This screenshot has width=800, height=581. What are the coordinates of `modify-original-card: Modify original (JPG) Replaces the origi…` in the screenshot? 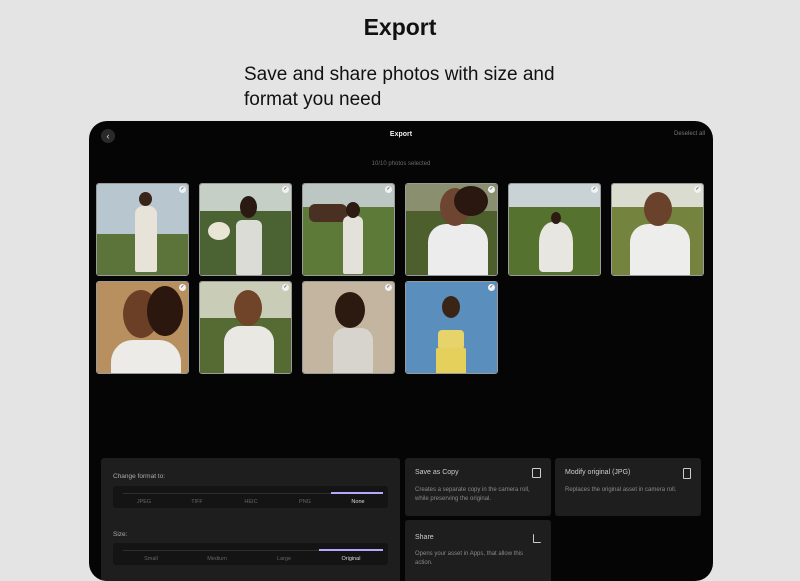 It's located at (628, 487).